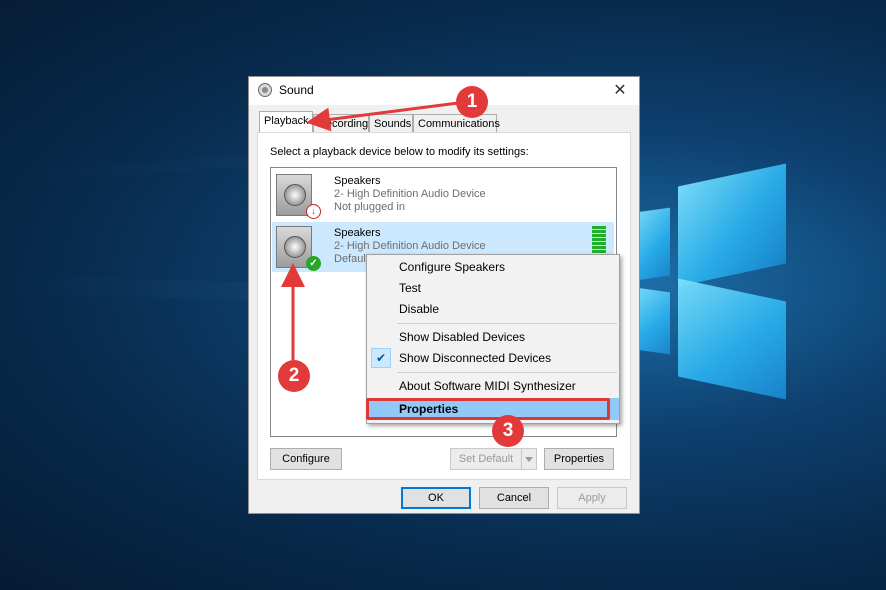  I want to click on annotation-step-1: 1, so click(472, 102).